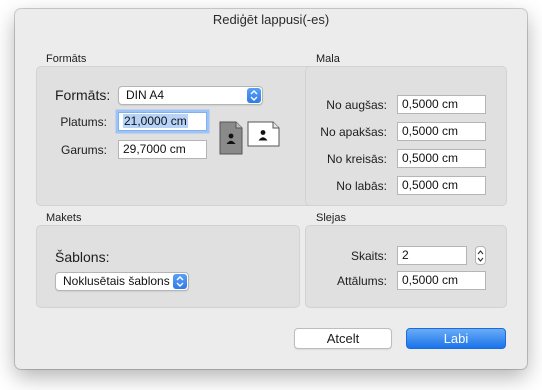 The image size is (542, 390). What do you see at coordinates (441, 131) in the screenshot?
I see `margin-bottom-field: 0,5000 cm` at bounding box center [441, 131].